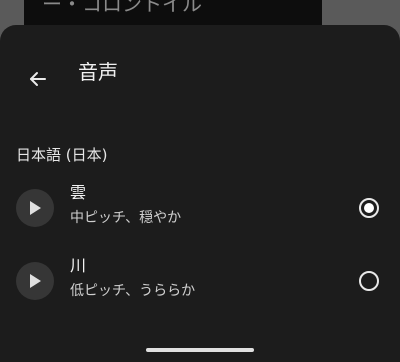  I want to click on arrow-left-icon, so click(38, 79).